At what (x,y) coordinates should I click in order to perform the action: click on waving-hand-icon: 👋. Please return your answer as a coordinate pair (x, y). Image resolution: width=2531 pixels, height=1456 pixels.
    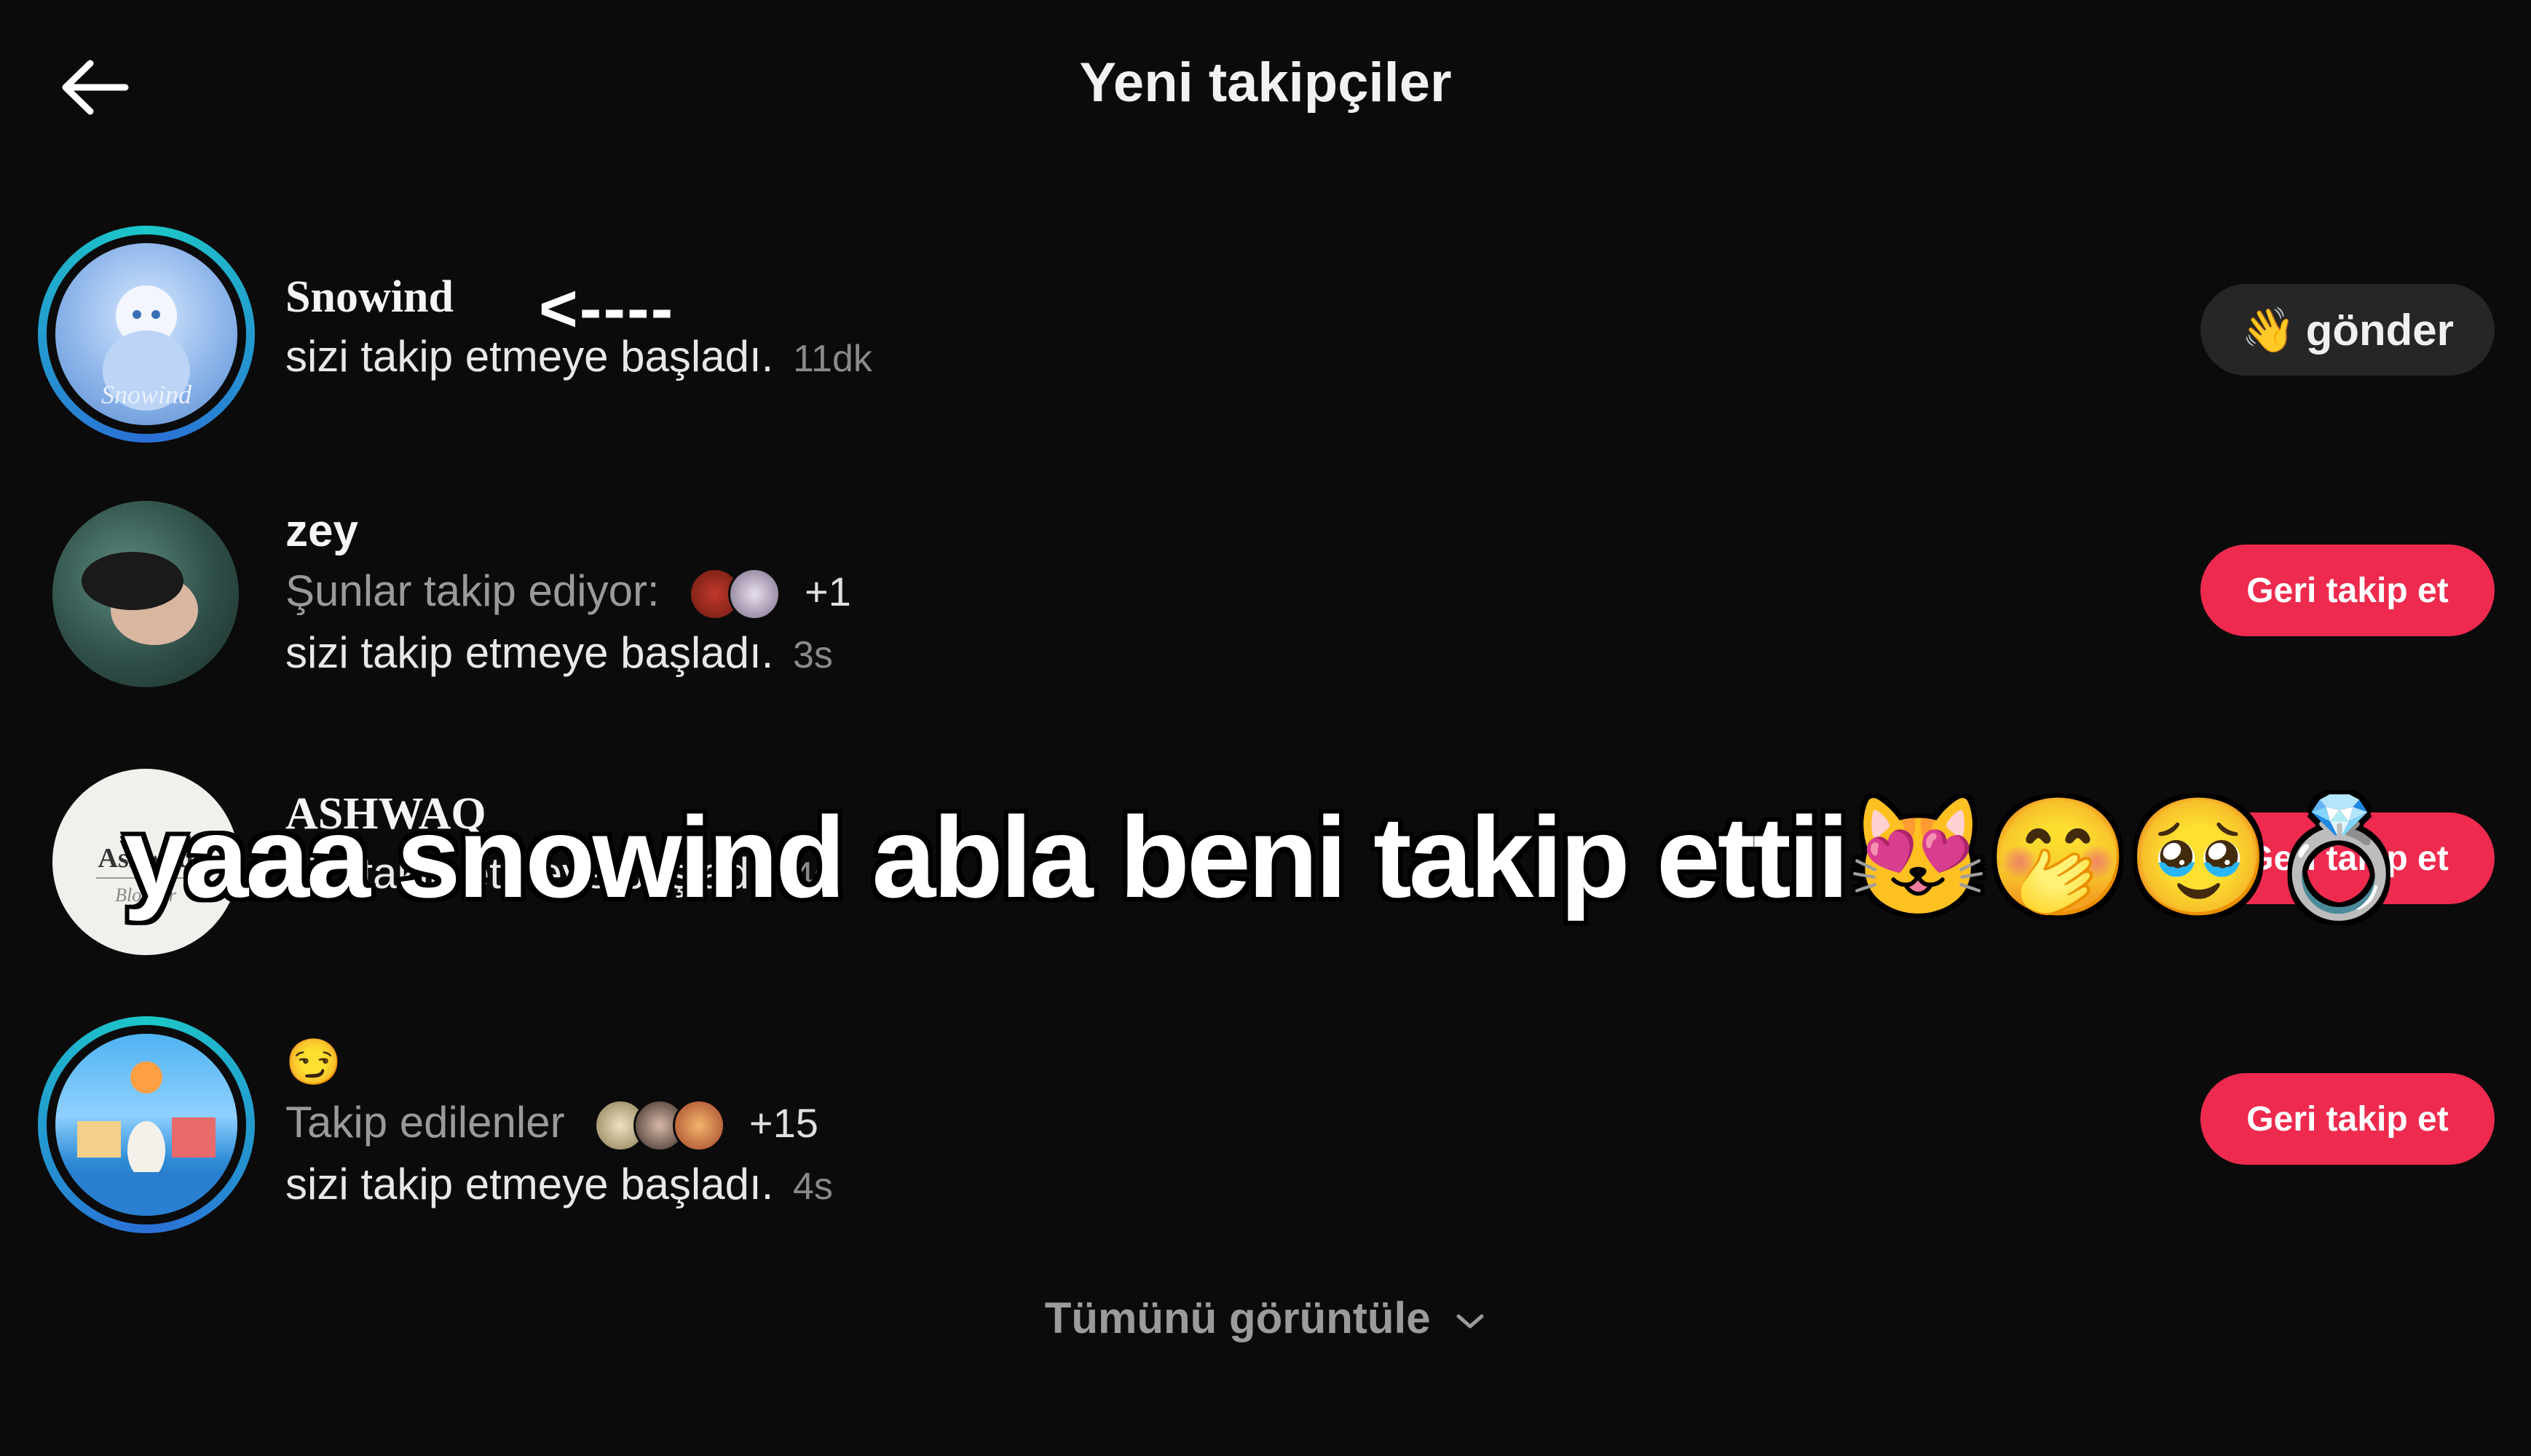
    Looking at the image, I should click on (2268, 330).